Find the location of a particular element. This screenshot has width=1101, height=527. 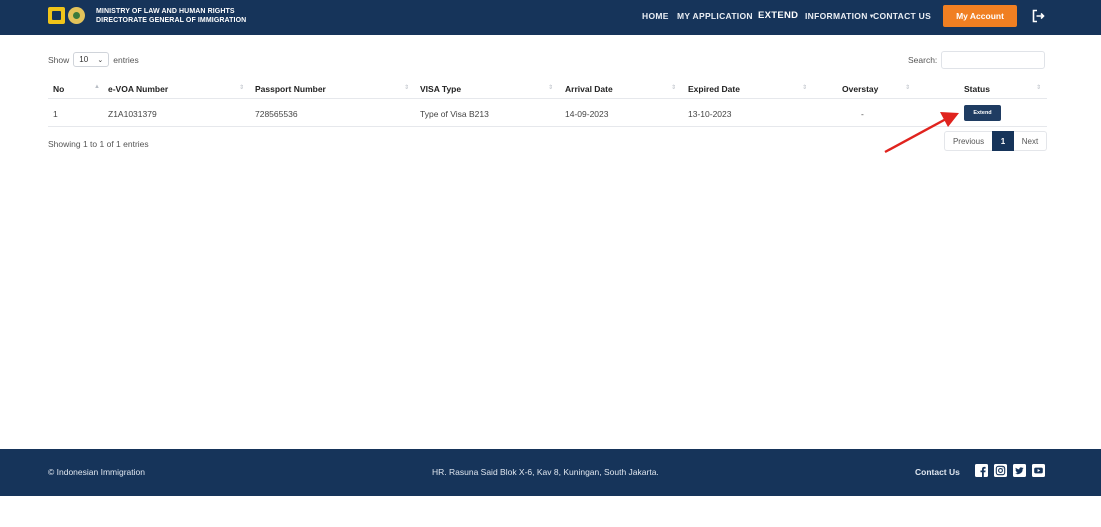

pagination-page-1: 1 is located at coordinates (1003, 141).